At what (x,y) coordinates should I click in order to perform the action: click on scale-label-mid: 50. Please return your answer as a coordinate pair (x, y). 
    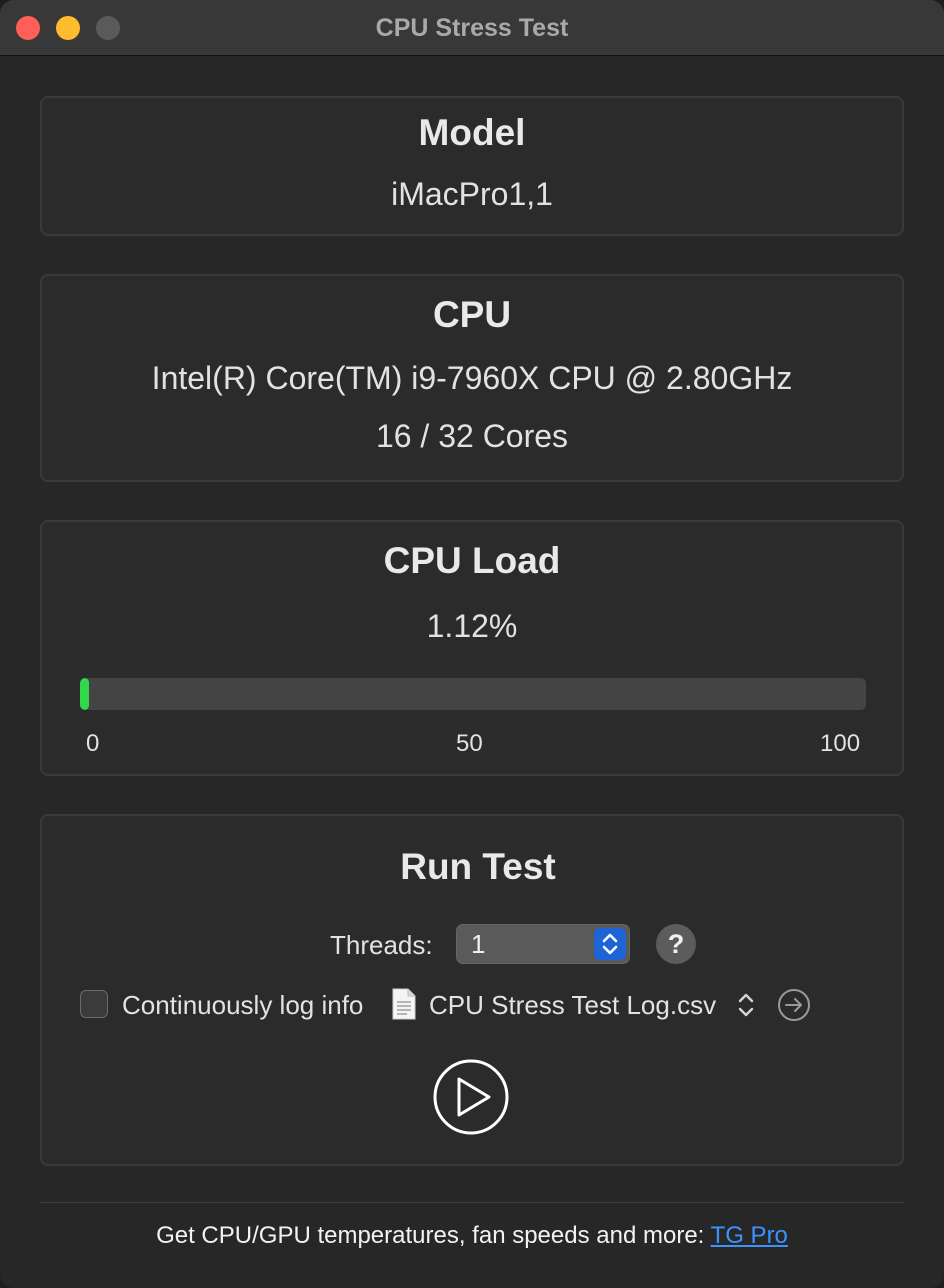
    Looking at the image, I should click on (469, 743).